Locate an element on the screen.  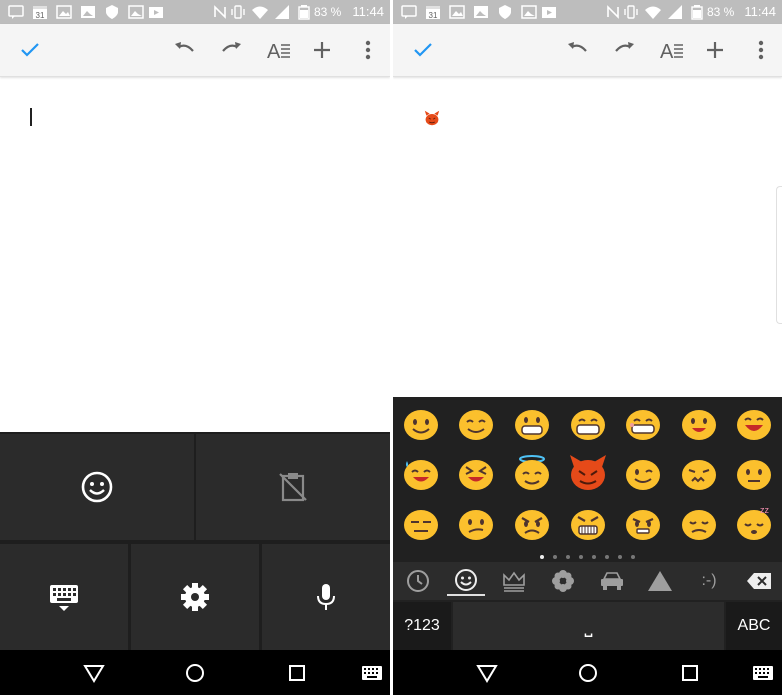
sleeping-emoji: zz is located at coordinates (754, 523).